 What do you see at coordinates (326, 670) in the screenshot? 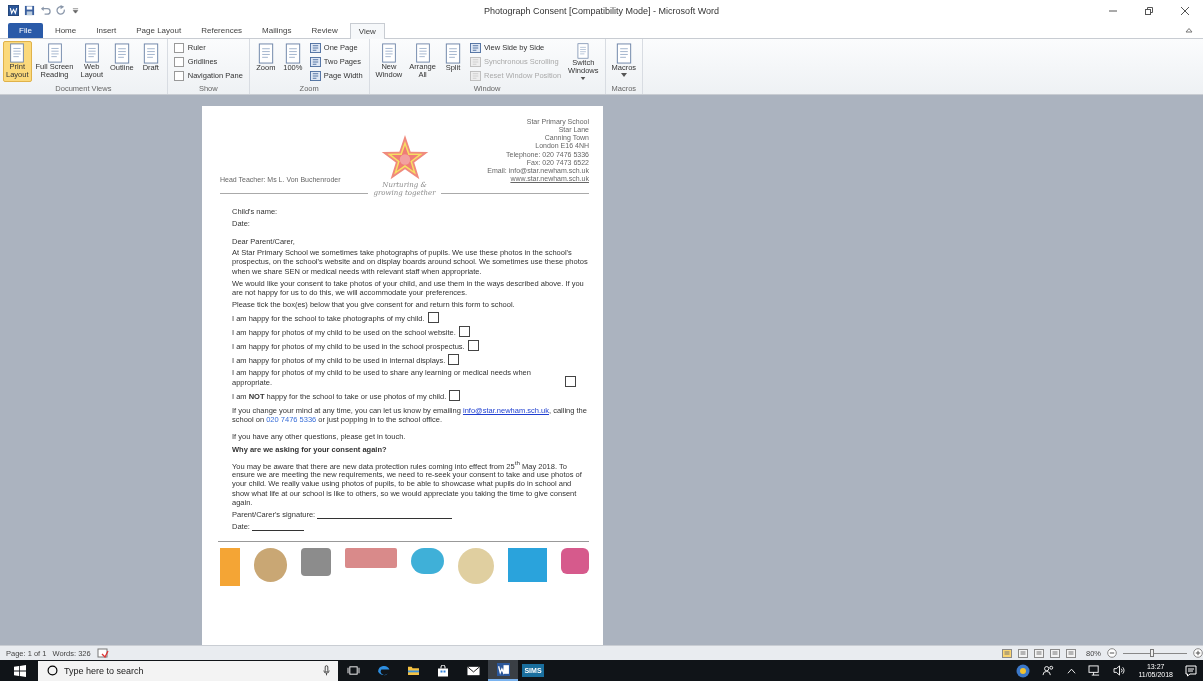
I see `microphone-icon` at bounding box center [326, 670].